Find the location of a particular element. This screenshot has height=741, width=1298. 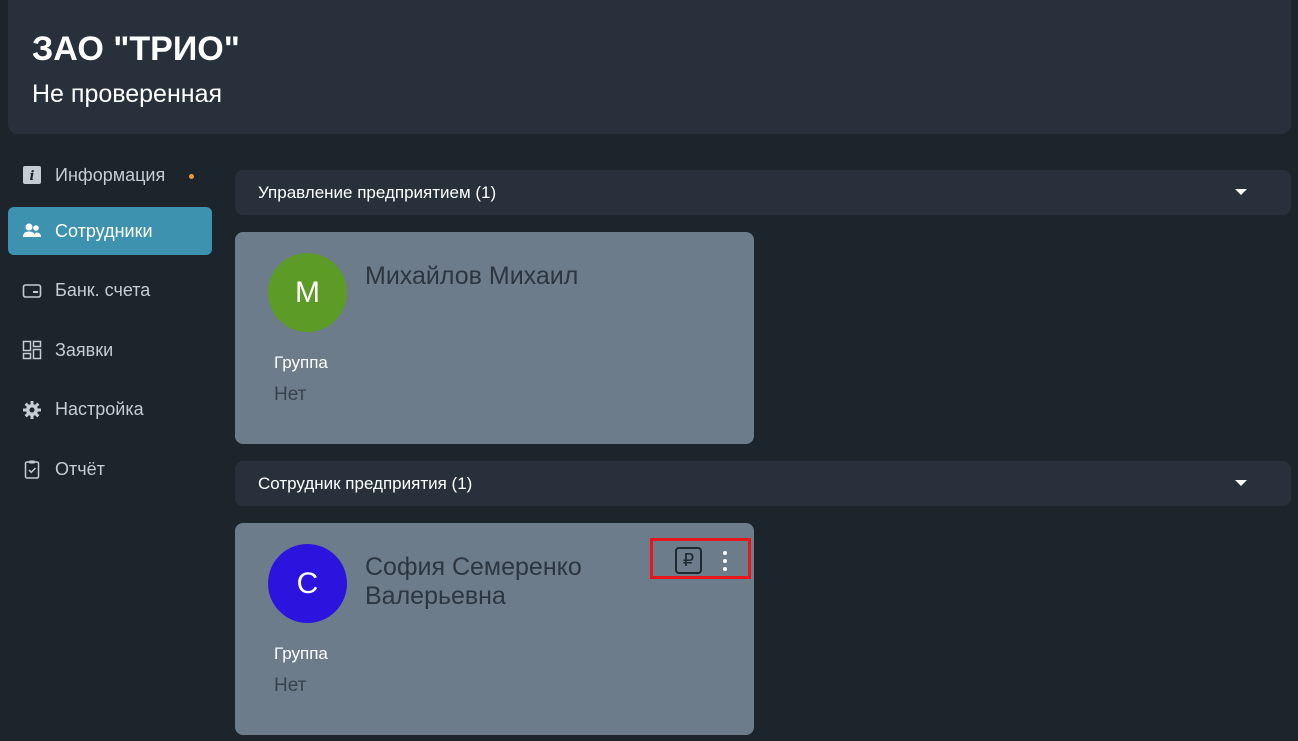

avatar: М is located at coordinates (307, 292).